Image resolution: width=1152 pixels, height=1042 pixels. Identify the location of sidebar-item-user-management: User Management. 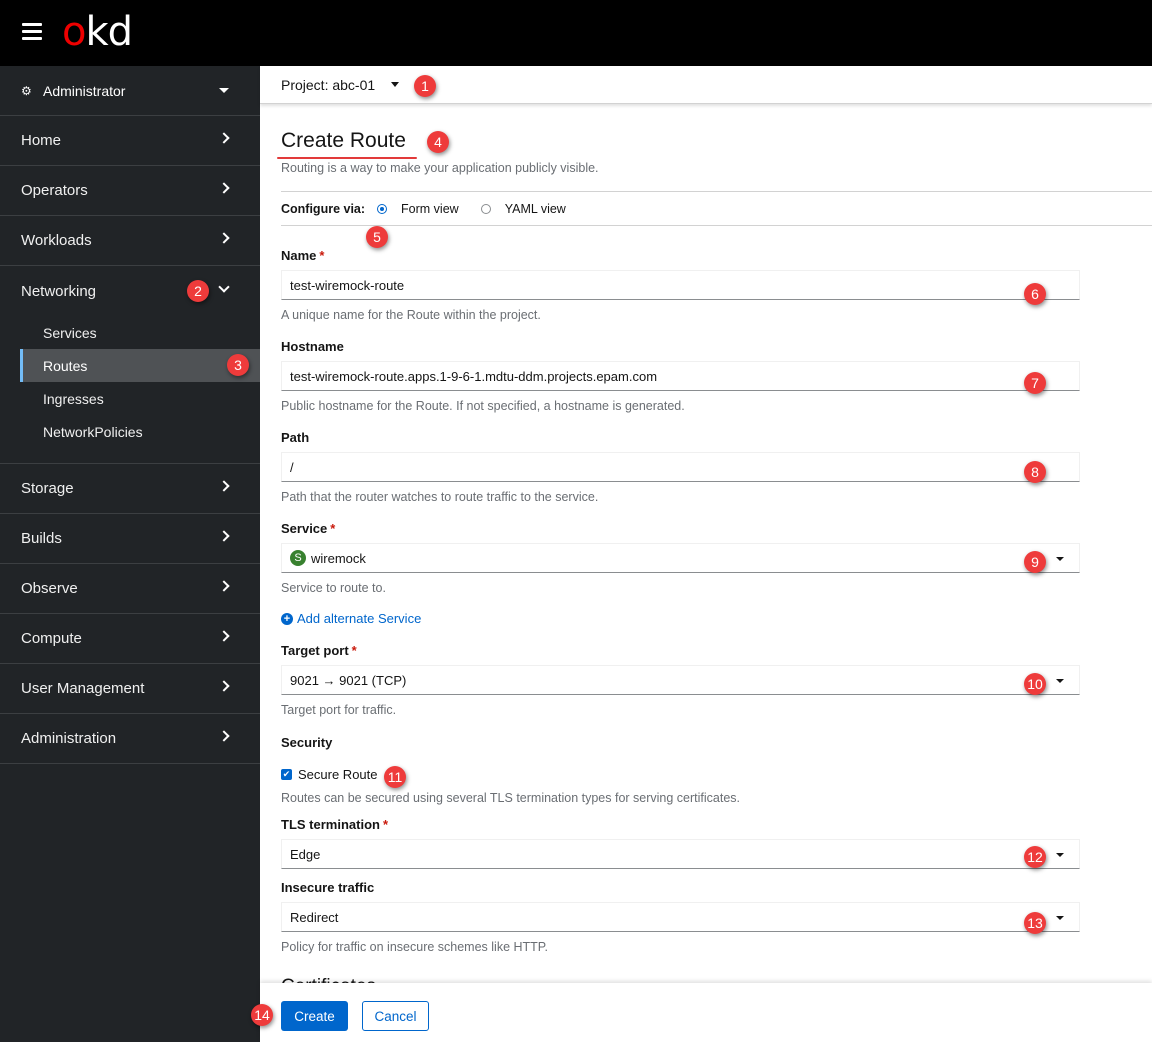
(130, 689).